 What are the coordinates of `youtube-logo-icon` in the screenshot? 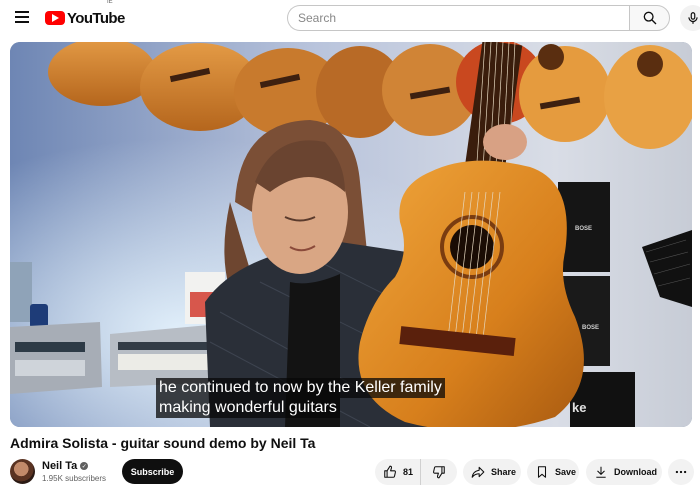 It's located at (55, 18).